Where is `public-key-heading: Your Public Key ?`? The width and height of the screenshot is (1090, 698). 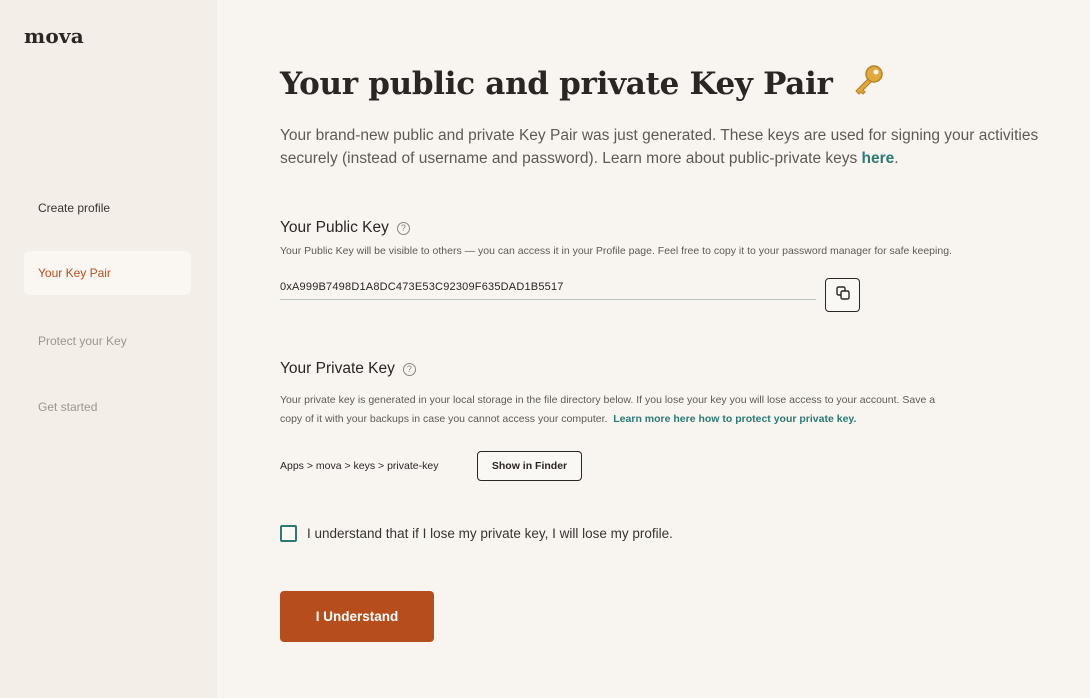
public-key-heading: Your Public Key ? is located at coordinates (345, 228).